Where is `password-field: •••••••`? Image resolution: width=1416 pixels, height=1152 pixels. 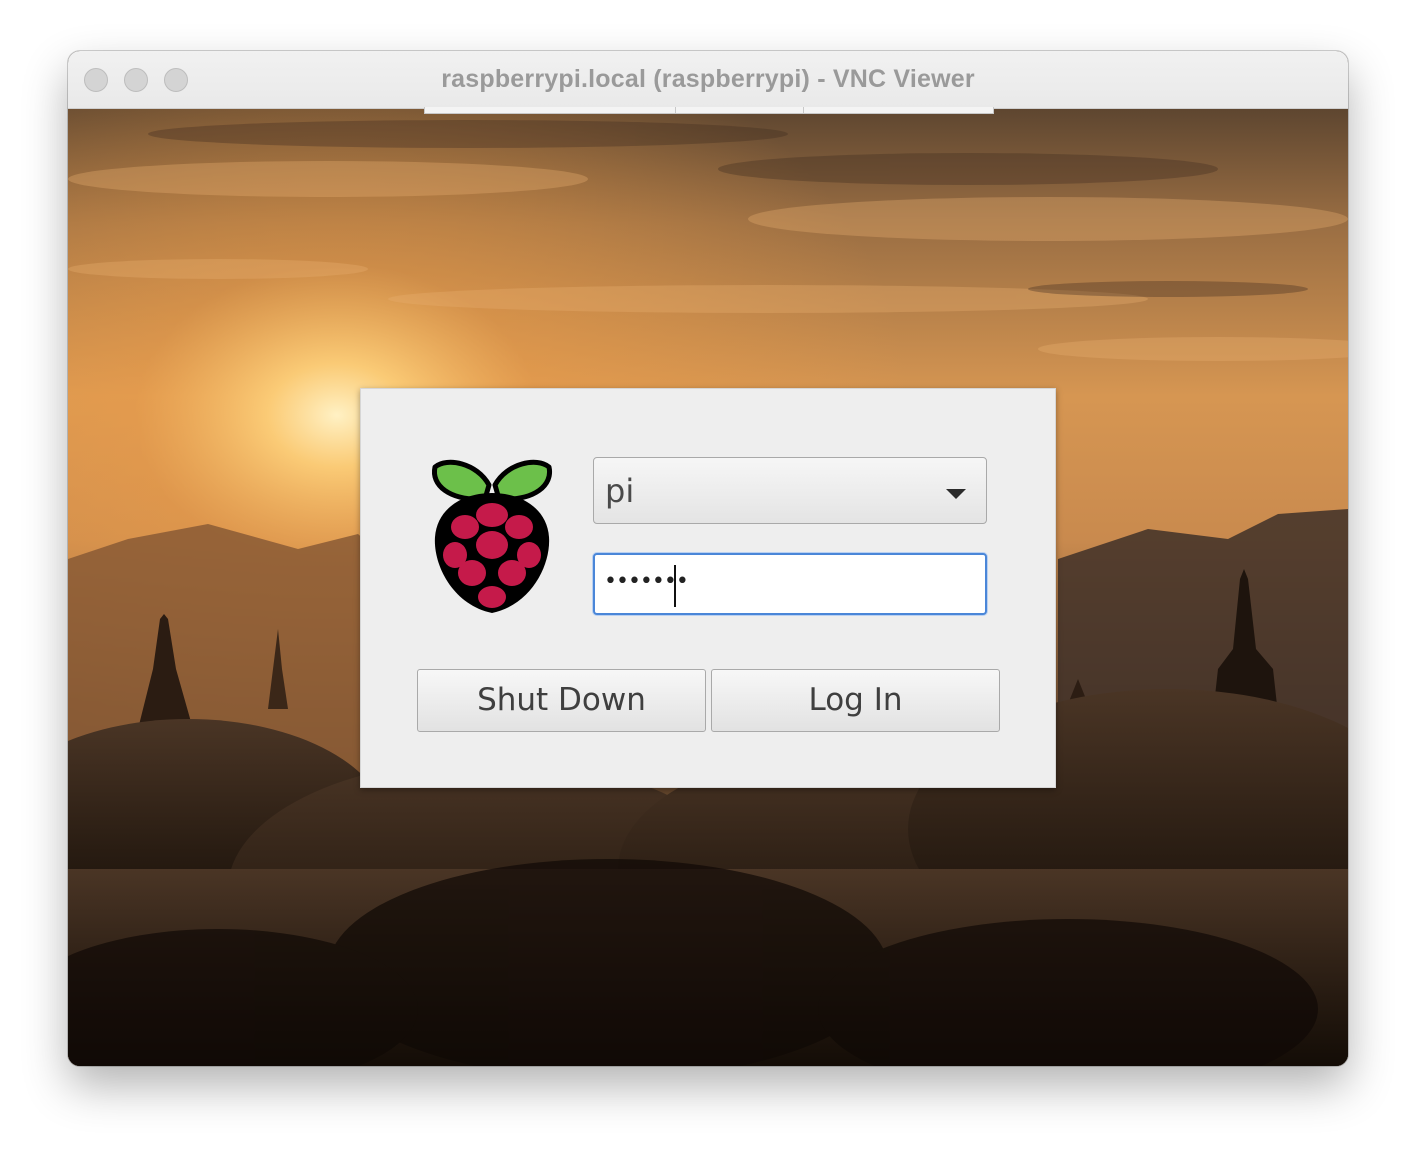
password-field: ••••••• is located at coordinates (790, 584).